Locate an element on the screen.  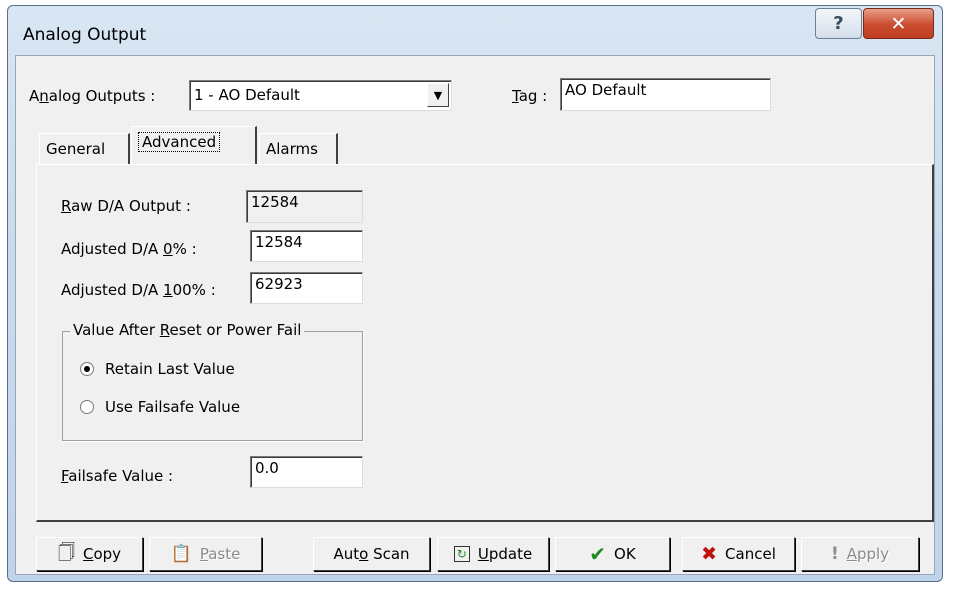
failsafe-value-input: 0.0 is located at coordinates (306, 472).